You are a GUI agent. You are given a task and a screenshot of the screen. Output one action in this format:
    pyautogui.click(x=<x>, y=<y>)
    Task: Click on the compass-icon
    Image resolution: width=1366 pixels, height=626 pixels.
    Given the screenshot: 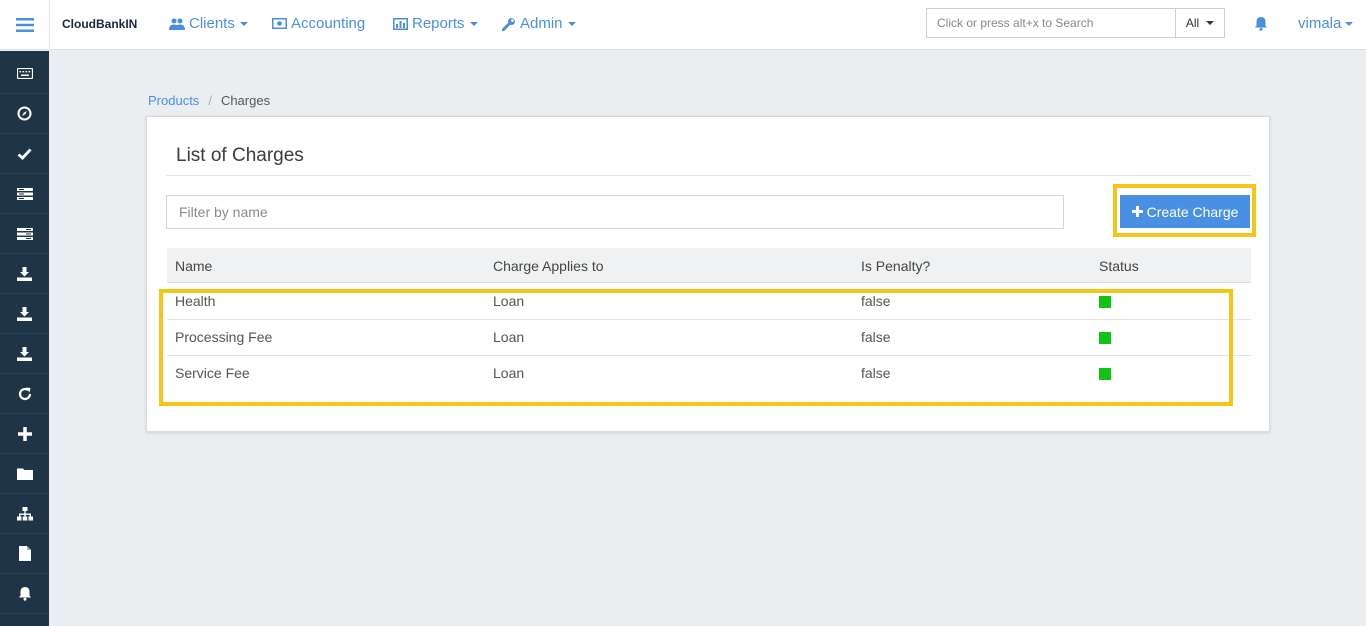 What is the action you would take?
    pyautogui.click(x=24, y=113)
    